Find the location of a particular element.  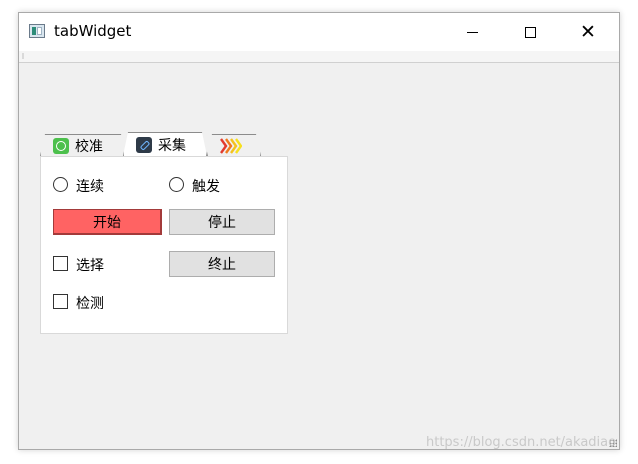

close-button: ✕ is located at coordinates (588, 32).